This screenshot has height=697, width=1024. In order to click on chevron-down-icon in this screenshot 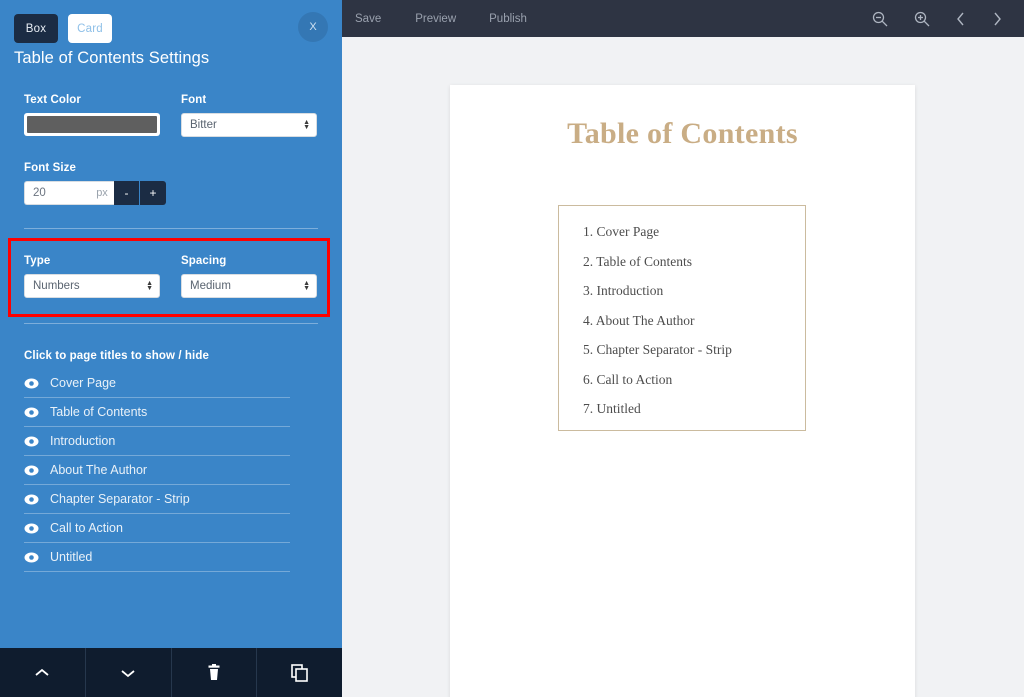, I will do `click(128, 673)`.